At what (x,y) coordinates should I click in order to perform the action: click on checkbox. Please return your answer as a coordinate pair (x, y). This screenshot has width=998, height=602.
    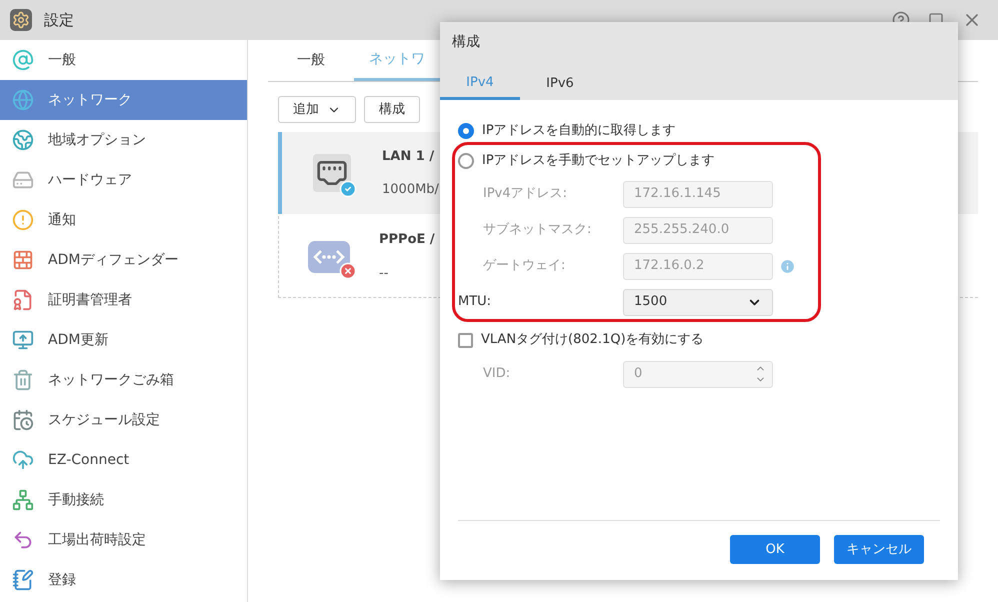
    Looking at the image, I should click on (465, 340).